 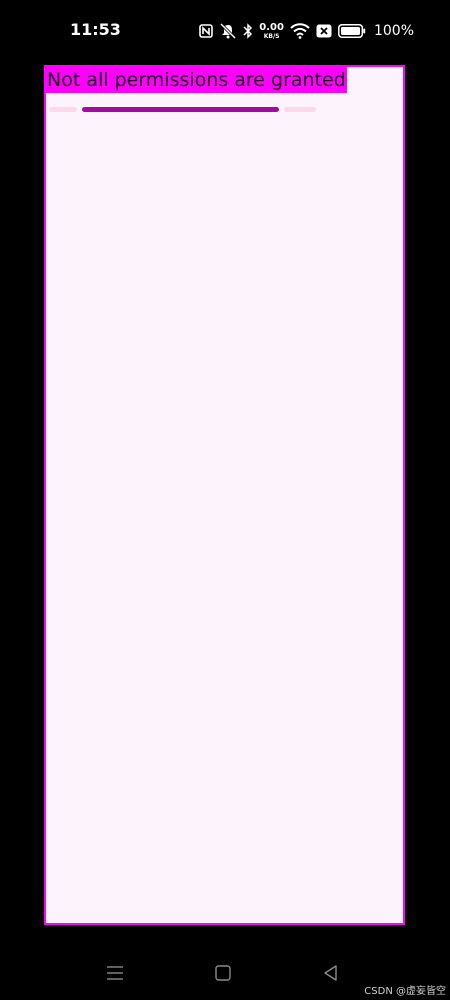 What do you see at coordinates (352, 31) in the screenshot?
I see `battery-icon` at bounding box center [352, 31].